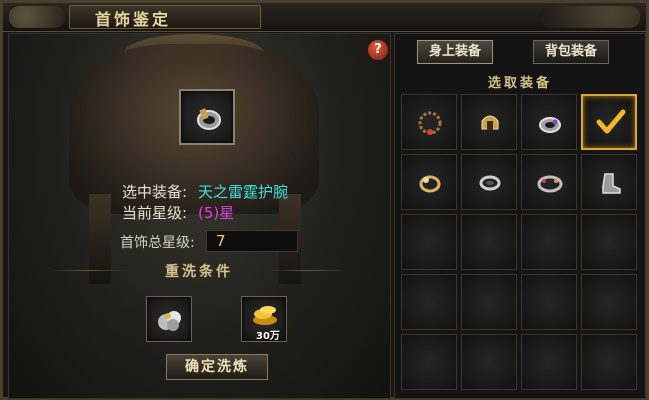 This screenshot has width=649, height=400. Describe the element at coordinates (611, 183) in the screenshot. I see `boot-icon` at that location.